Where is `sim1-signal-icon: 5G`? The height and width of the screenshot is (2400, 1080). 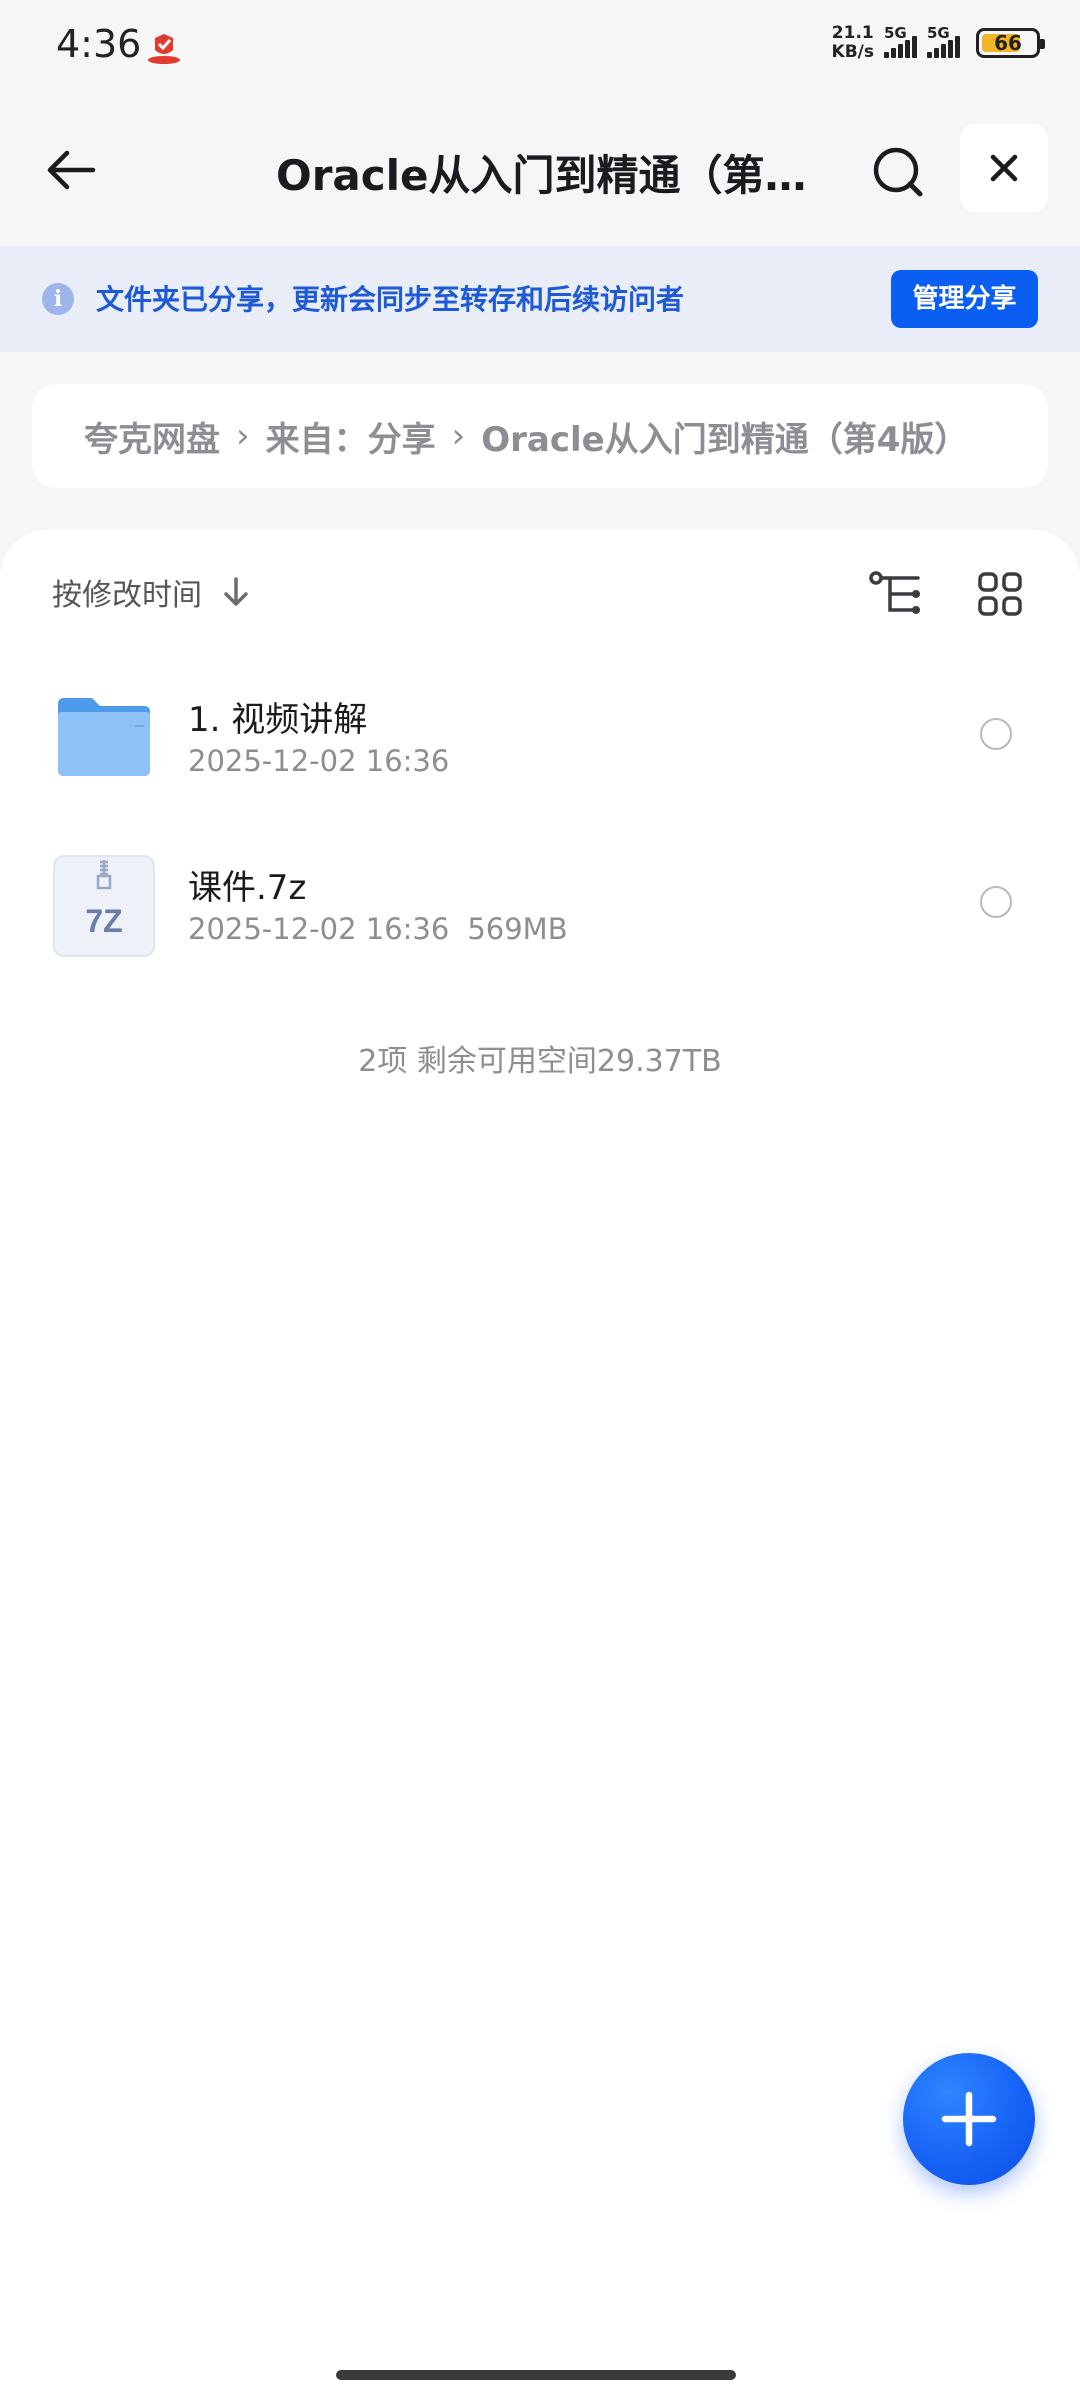 sim1-signal-icon: 5G is located at coordinates (900, 41).